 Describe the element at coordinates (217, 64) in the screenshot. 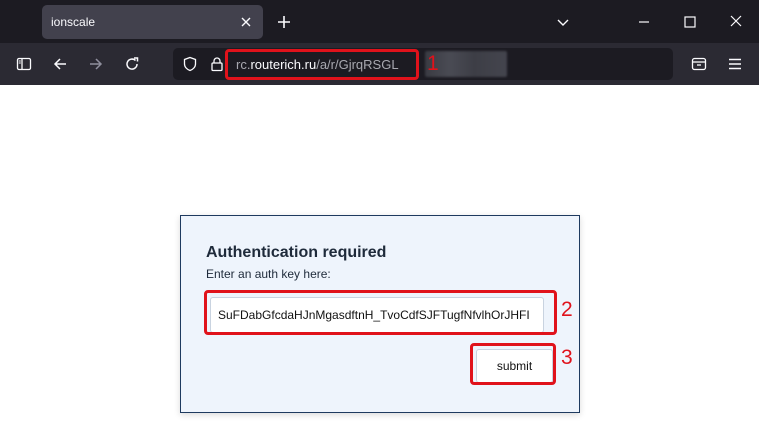

I see `lock-icon` at that location.